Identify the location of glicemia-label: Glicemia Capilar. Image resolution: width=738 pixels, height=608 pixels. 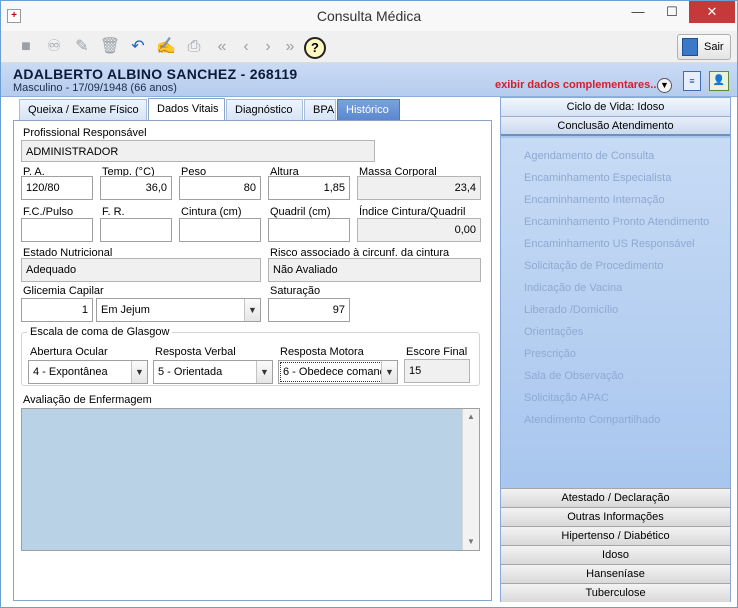
(63, 291).